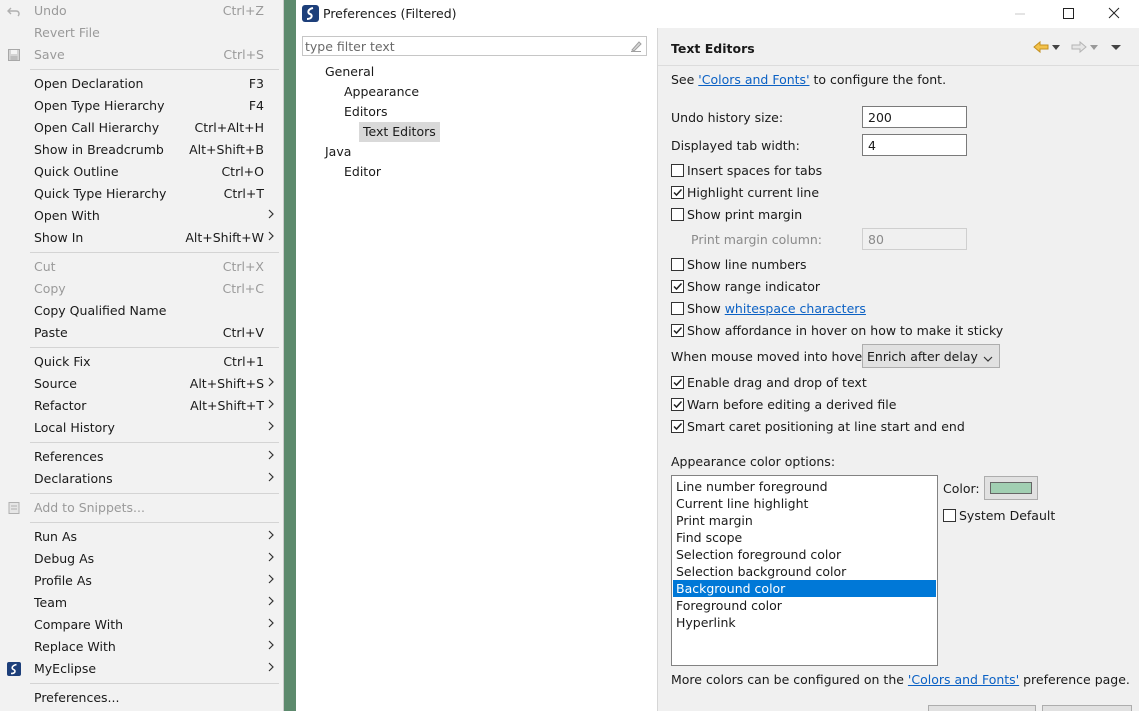 This screenshot has height=711, width=1139. What do you see at coordinates (141, 84) in the screenshot?
I see `menu-item-open-declaration: Open Declaration F3` at bounding box center [141, 84].